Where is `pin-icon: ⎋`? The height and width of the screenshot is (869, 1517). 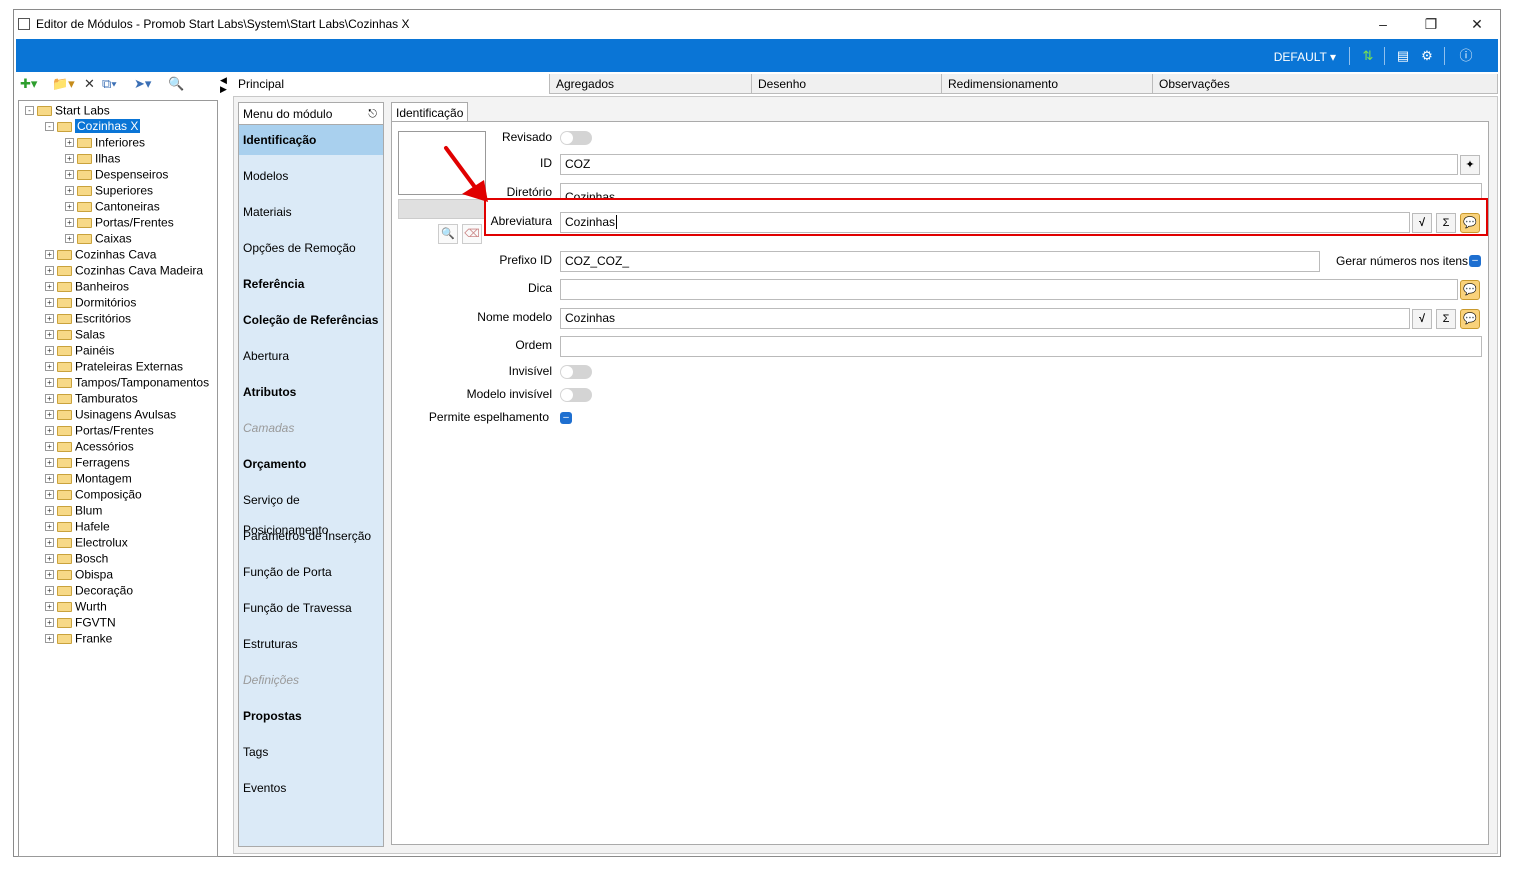 pin-icon: ⎋ is located at coordinates (372, 114).